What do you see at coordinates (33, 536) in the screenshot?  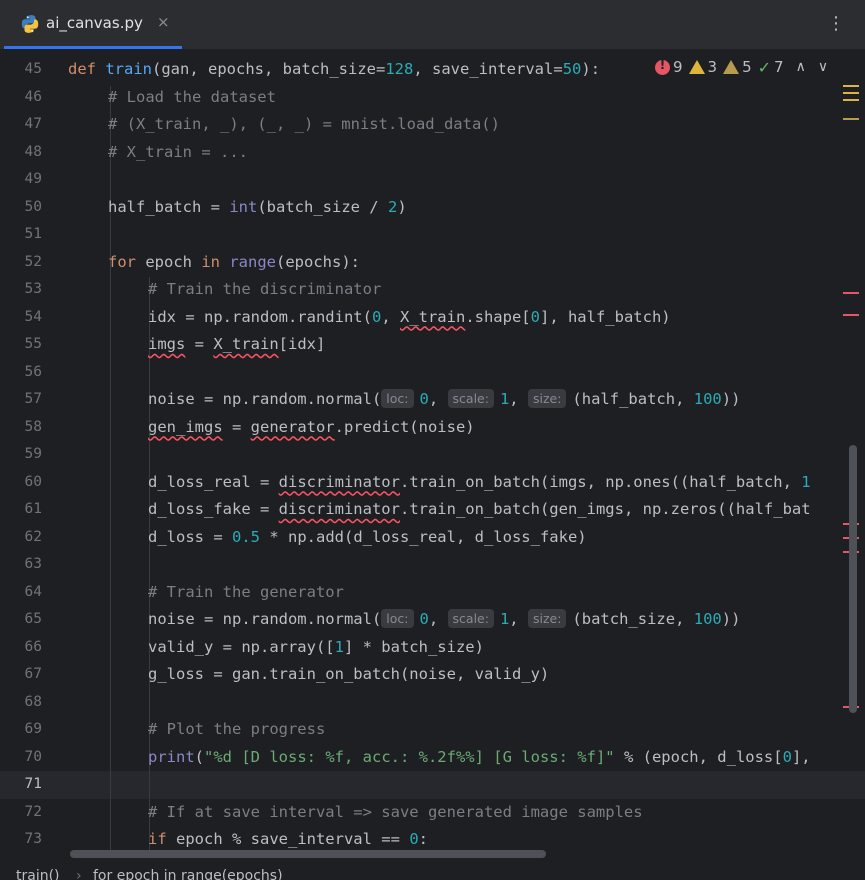 I see `line-number: 62` at bounding box center [33, 536].